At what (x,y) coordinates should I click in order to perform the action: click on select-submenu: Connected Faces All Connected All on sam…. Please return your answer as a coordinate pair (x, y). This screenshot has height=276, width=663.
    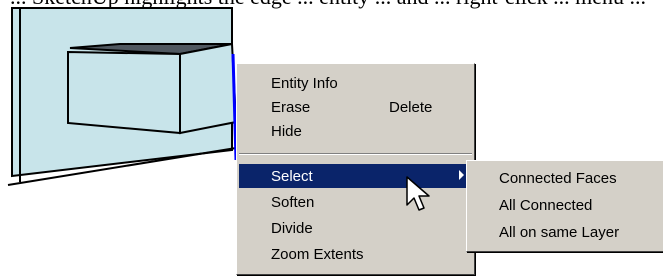
    Looking at the image, I should click on (564, 206).